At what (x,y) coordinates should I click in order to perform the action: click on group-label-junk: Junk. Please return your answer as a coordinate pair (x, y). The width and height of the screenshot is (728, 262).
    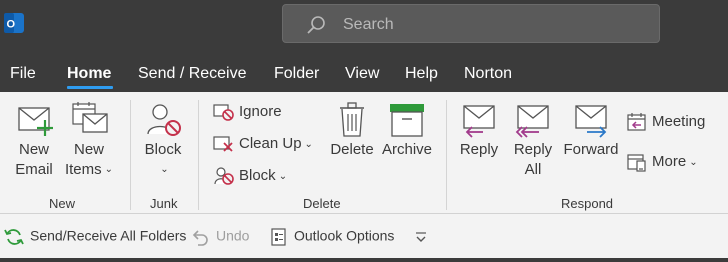
    Looking at the image, I should click on (164, 203).